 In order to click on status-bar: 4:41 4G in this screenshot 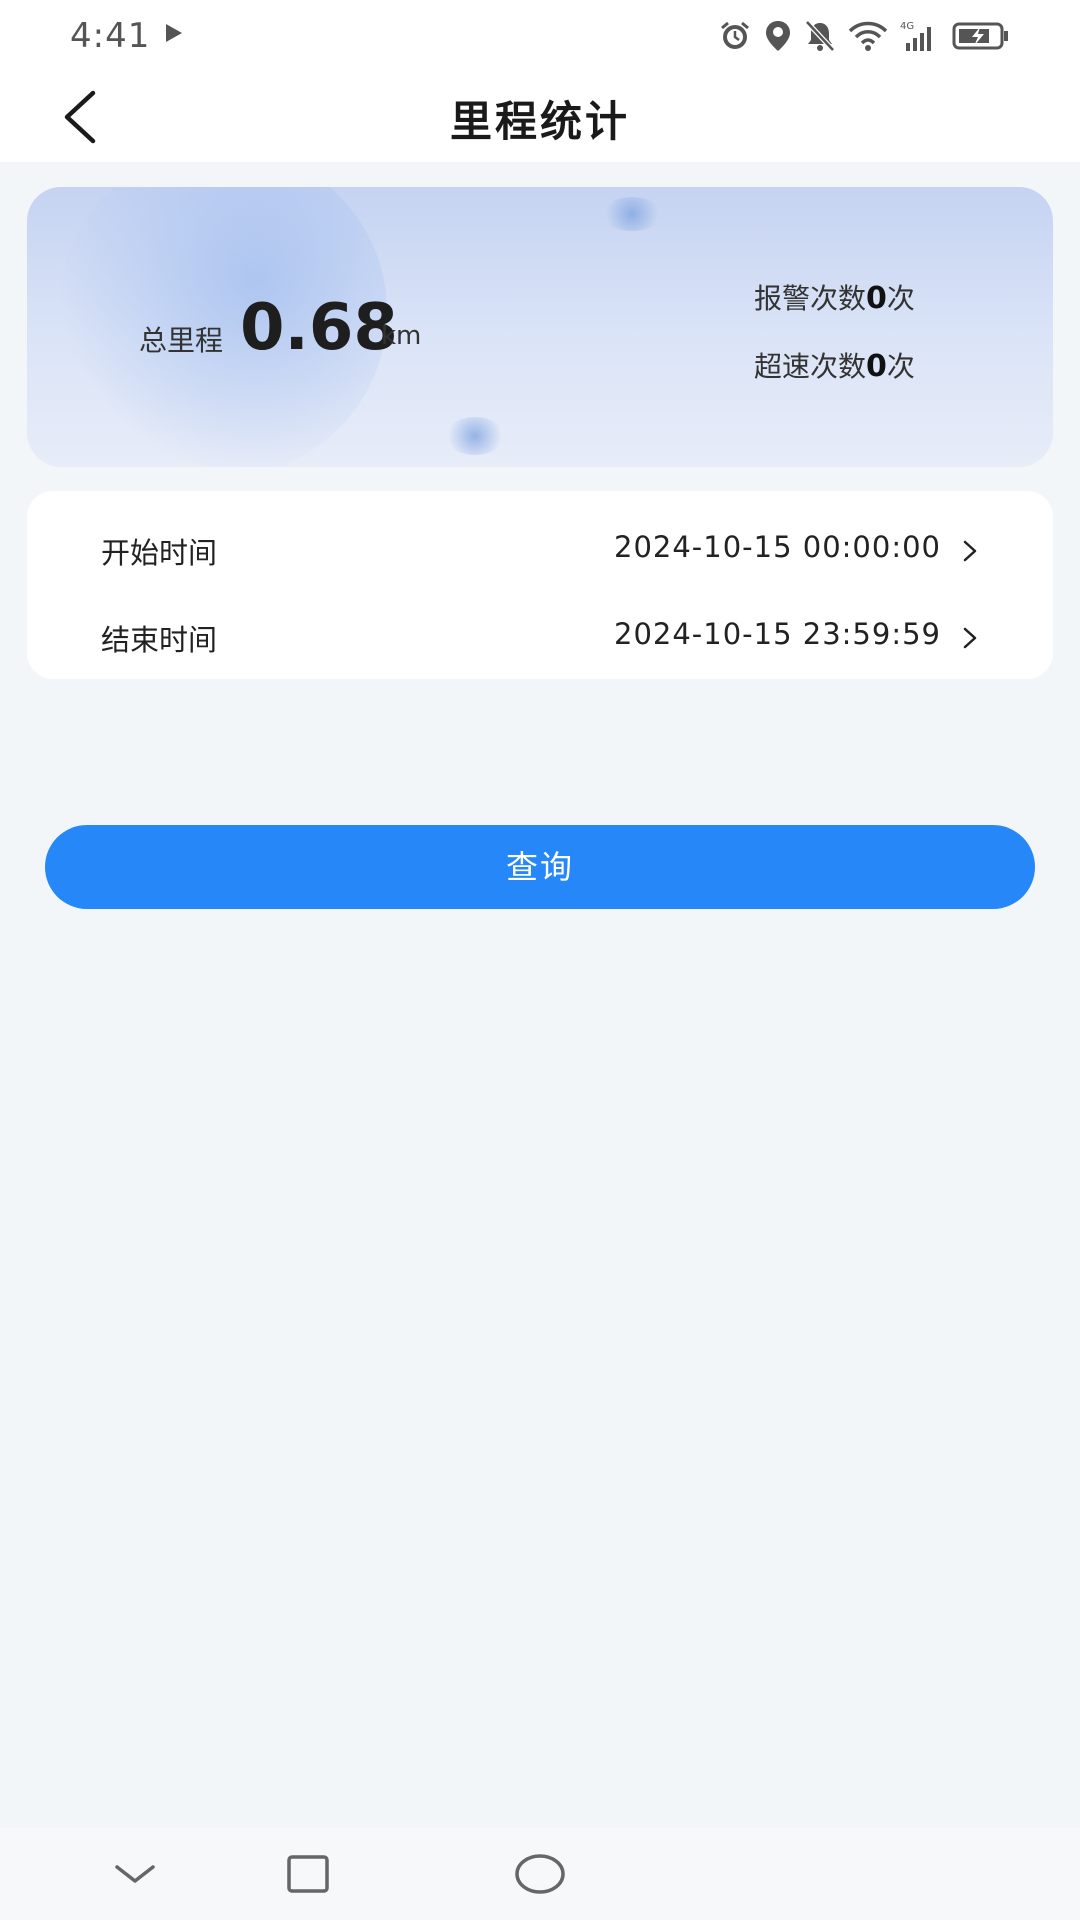, I will do `click(540, 35)`.